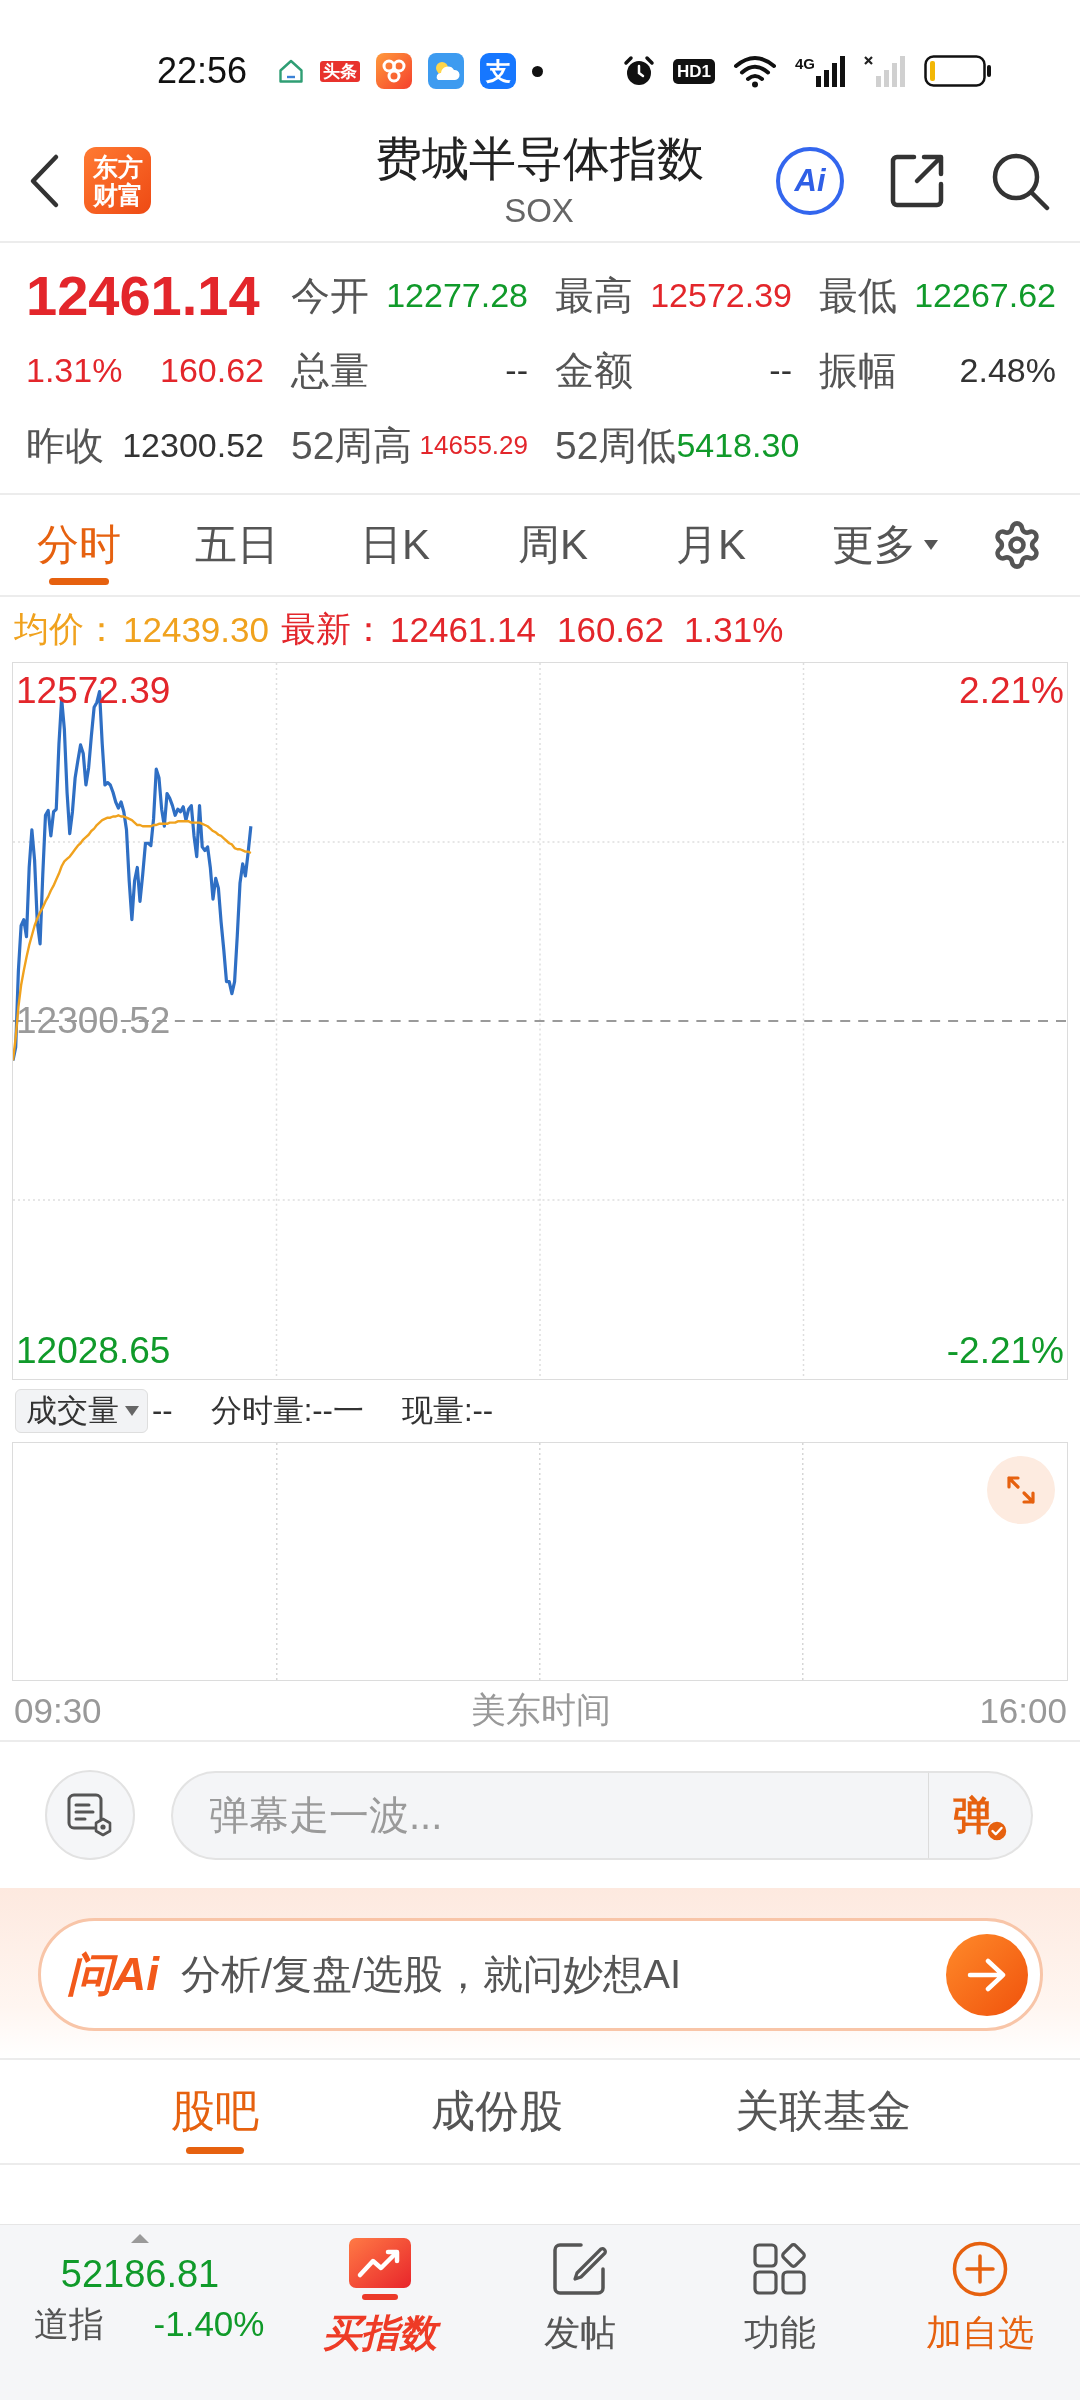  What do you see at coordinates (395, 545) in the screenshot?
I see `period-tab: 日K` at bounding box center [395, 545].